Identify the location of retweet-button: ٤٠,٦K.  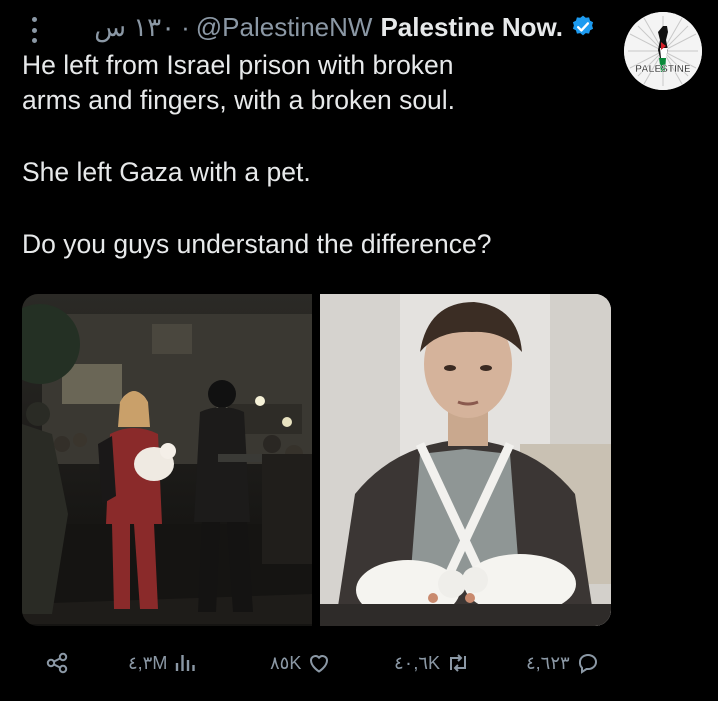
(432, 663).